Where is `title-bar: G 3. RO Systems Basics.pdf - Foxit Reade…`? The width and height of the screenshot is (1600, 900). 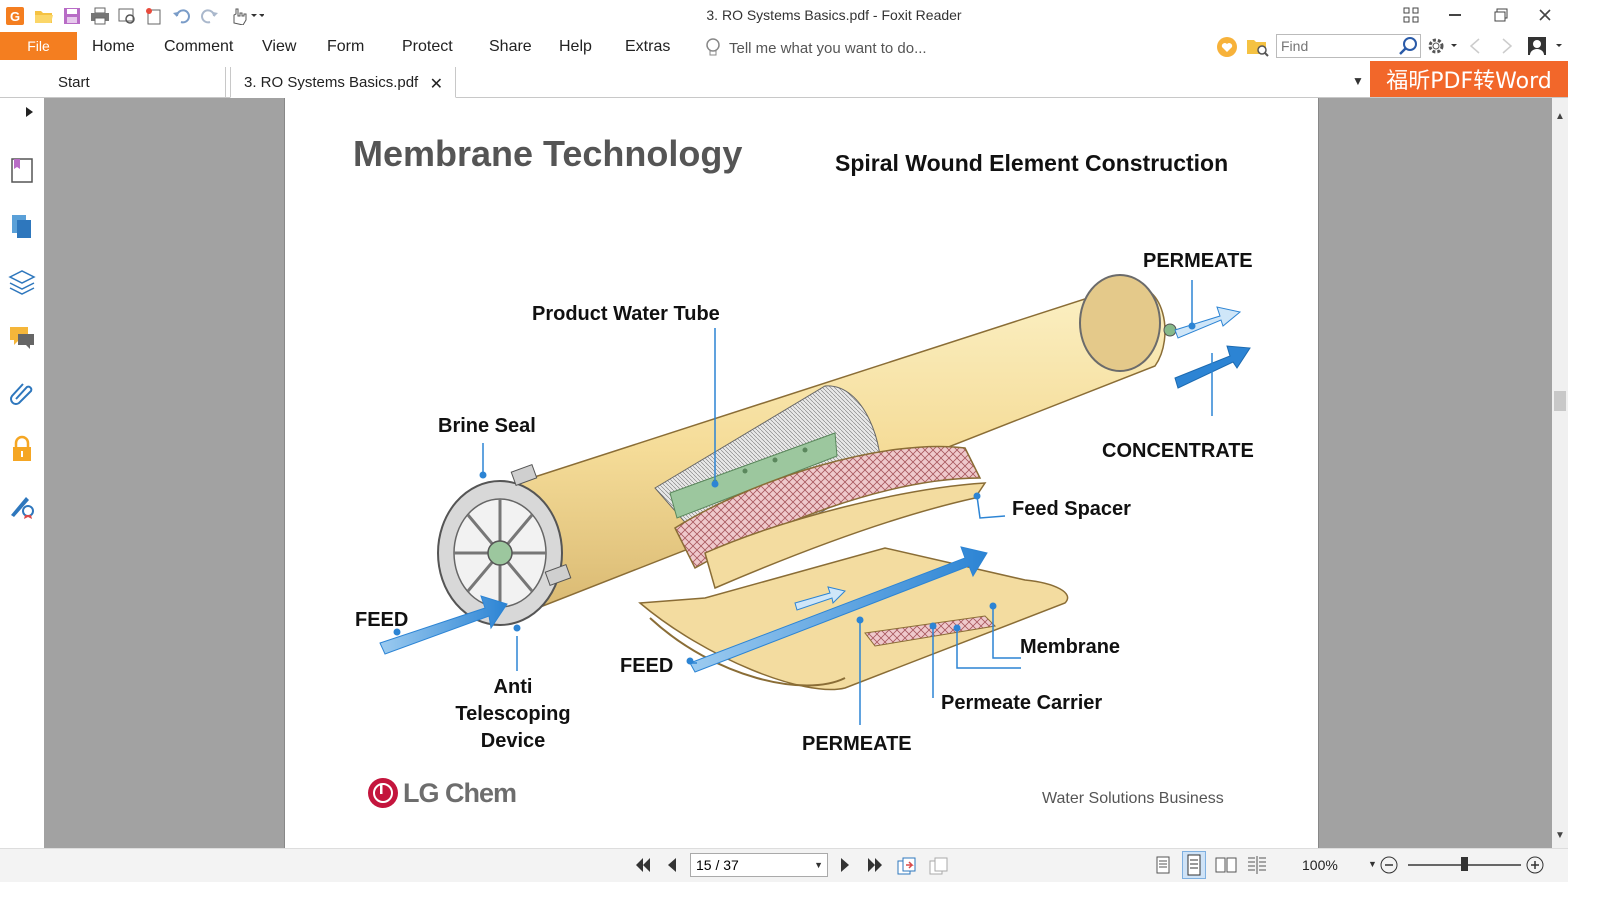 title-bar: G 3. RO Systems Basics.pdf - Foxit Reade… is located at coordinates (784, 16).